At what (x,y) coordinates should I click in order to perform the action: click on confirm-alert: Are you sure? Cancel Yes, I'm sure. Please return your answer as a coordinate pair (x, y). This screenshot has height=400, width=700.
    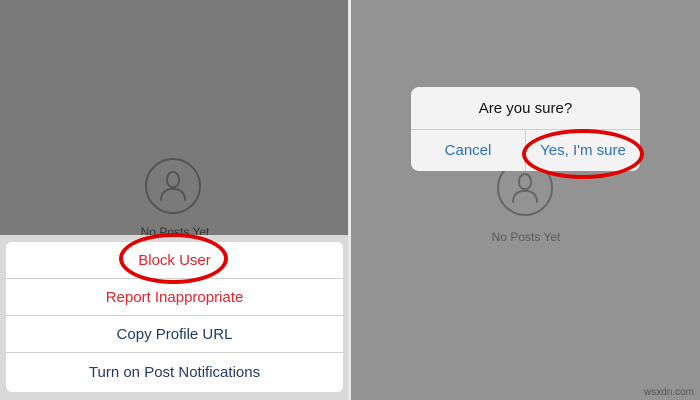
    Looking at the image, I should click on (525, 129).